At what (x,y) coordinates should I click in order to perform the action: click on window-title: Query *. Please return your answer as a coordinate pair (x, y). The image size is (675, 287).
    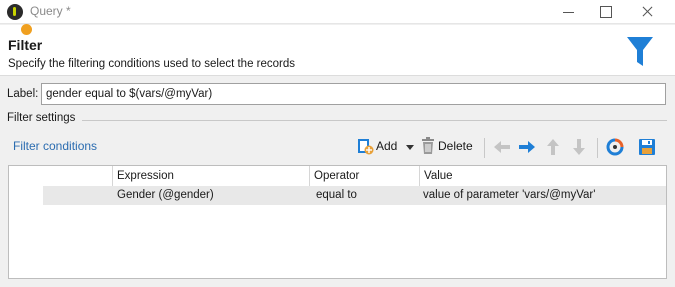
    Looking at the image, I should click on (50, 11).